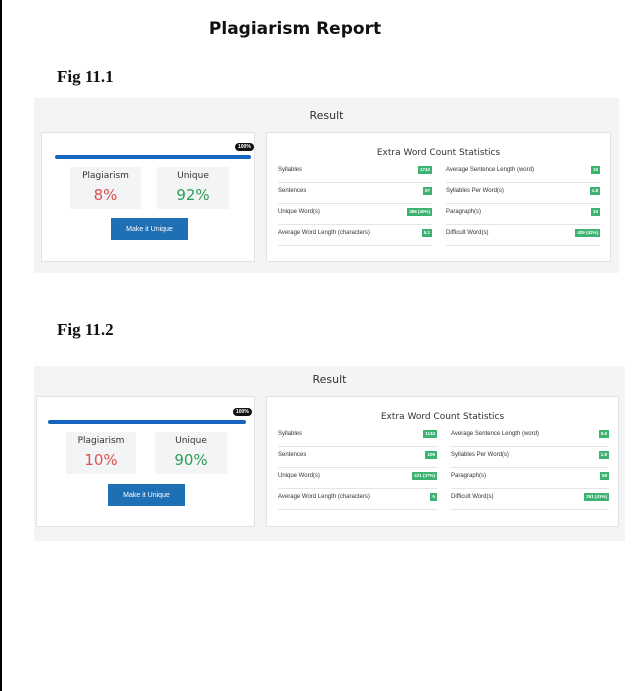 Image resolution: width=635 pixels, height=691 pixels. What do you see at coordinates (587, 233) in the screenshot?
I see `stat-badge: 409 (42%)` at bounding box center [587, 233].